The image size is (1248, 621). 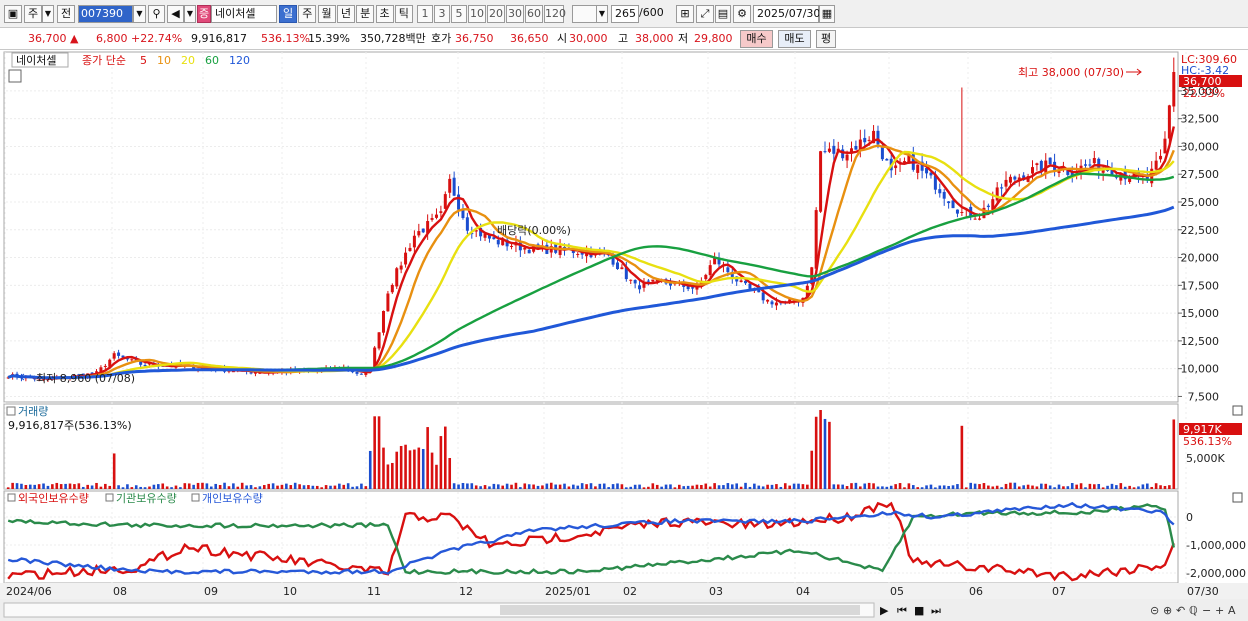 What do you see at coordinates (425, 14) in the screenshot?
I see `interval-button-1: 1` at bounding box center [425, 14].